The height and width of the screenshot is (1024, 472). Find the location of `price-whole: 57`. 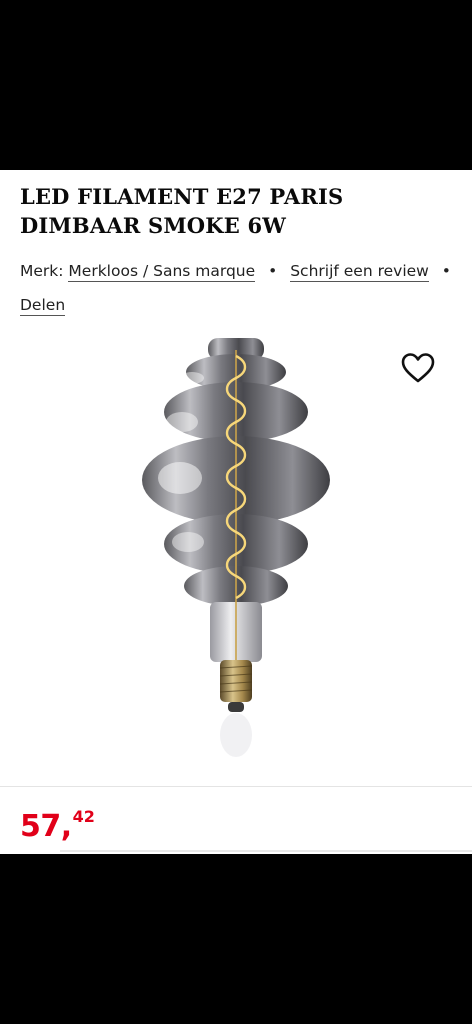

price-whole: 57 is located at coordinates (40, 826).